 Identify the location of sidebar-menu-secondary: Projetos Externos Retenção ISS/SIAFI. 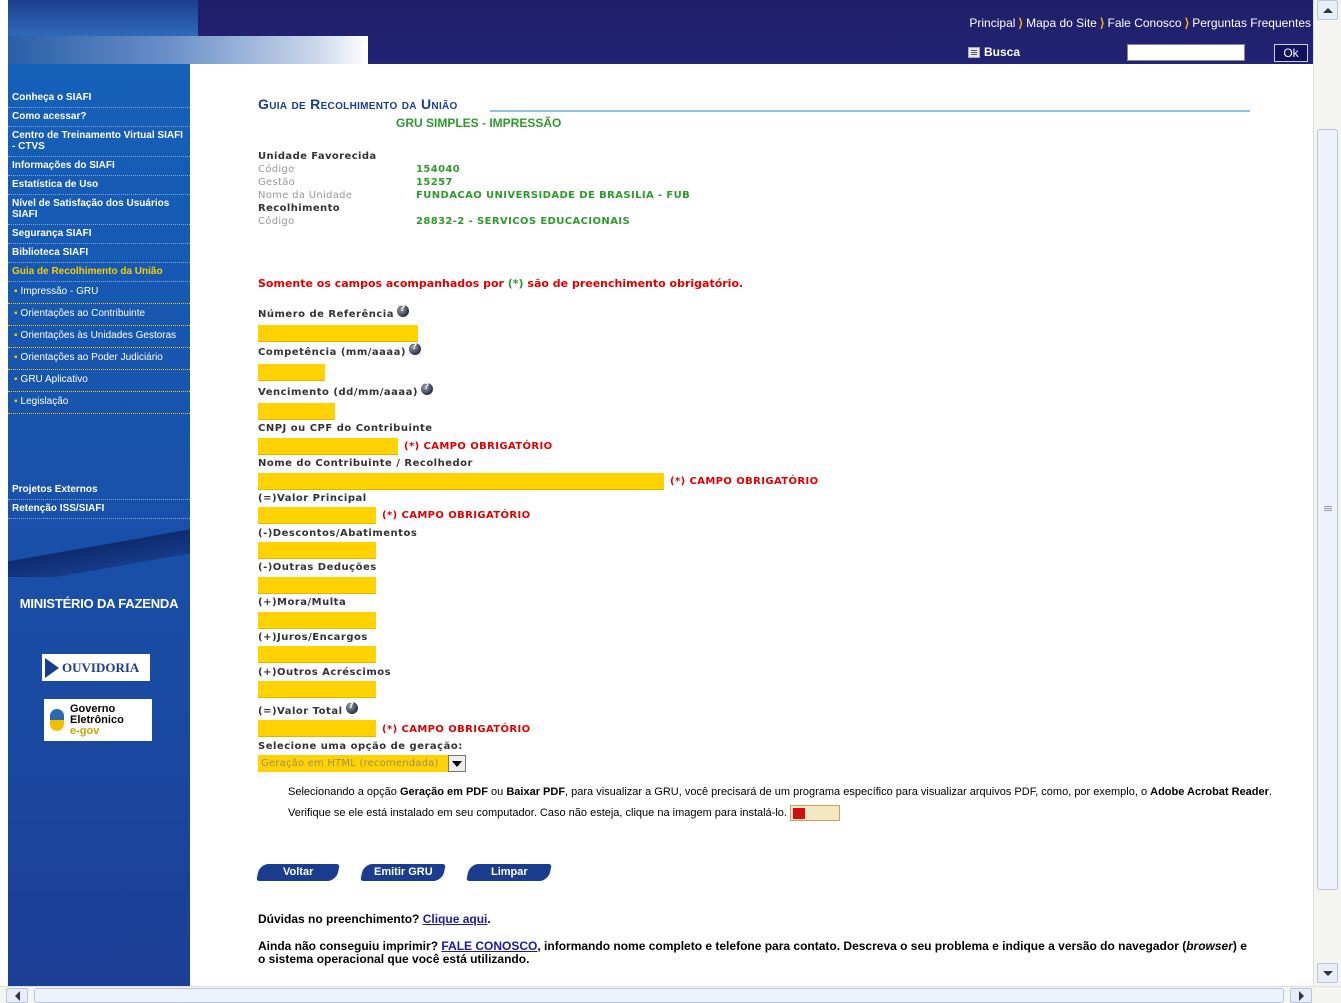
(99, 500).